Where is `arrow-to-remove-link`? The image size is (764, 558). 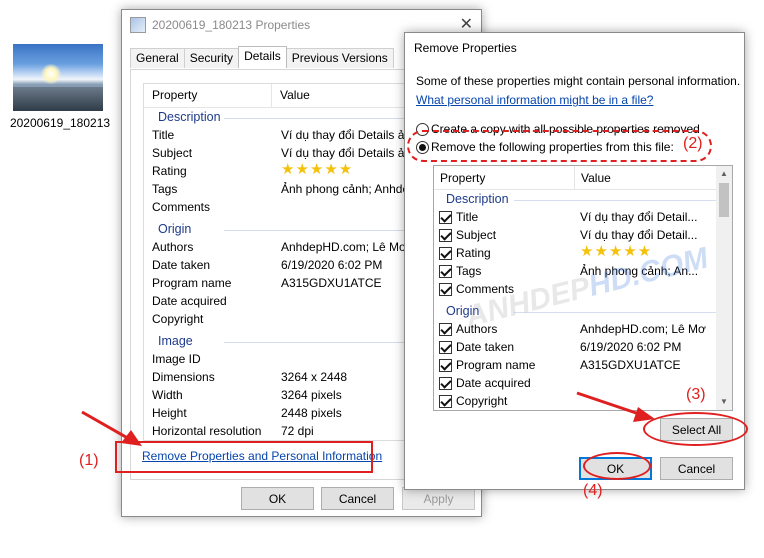 arrow-to-remove-link is located at coordinates (106, 426).